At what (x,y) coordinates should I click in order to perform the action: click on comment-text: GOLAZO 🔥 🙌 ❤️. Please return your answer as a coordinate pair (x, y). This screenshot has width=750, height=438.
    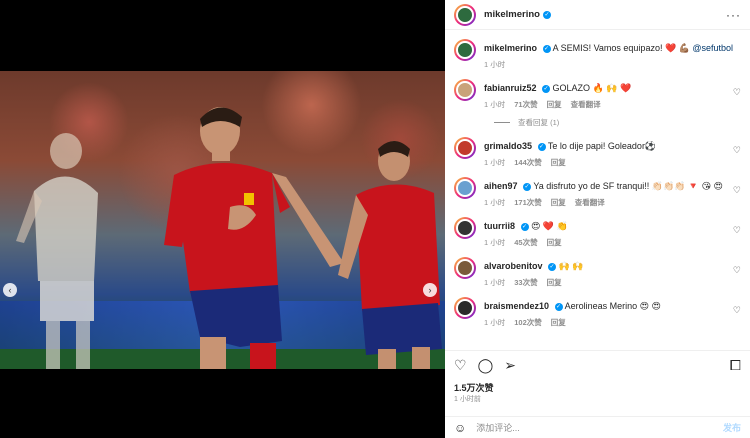
    Looking at the image, I should click on (592, 88).